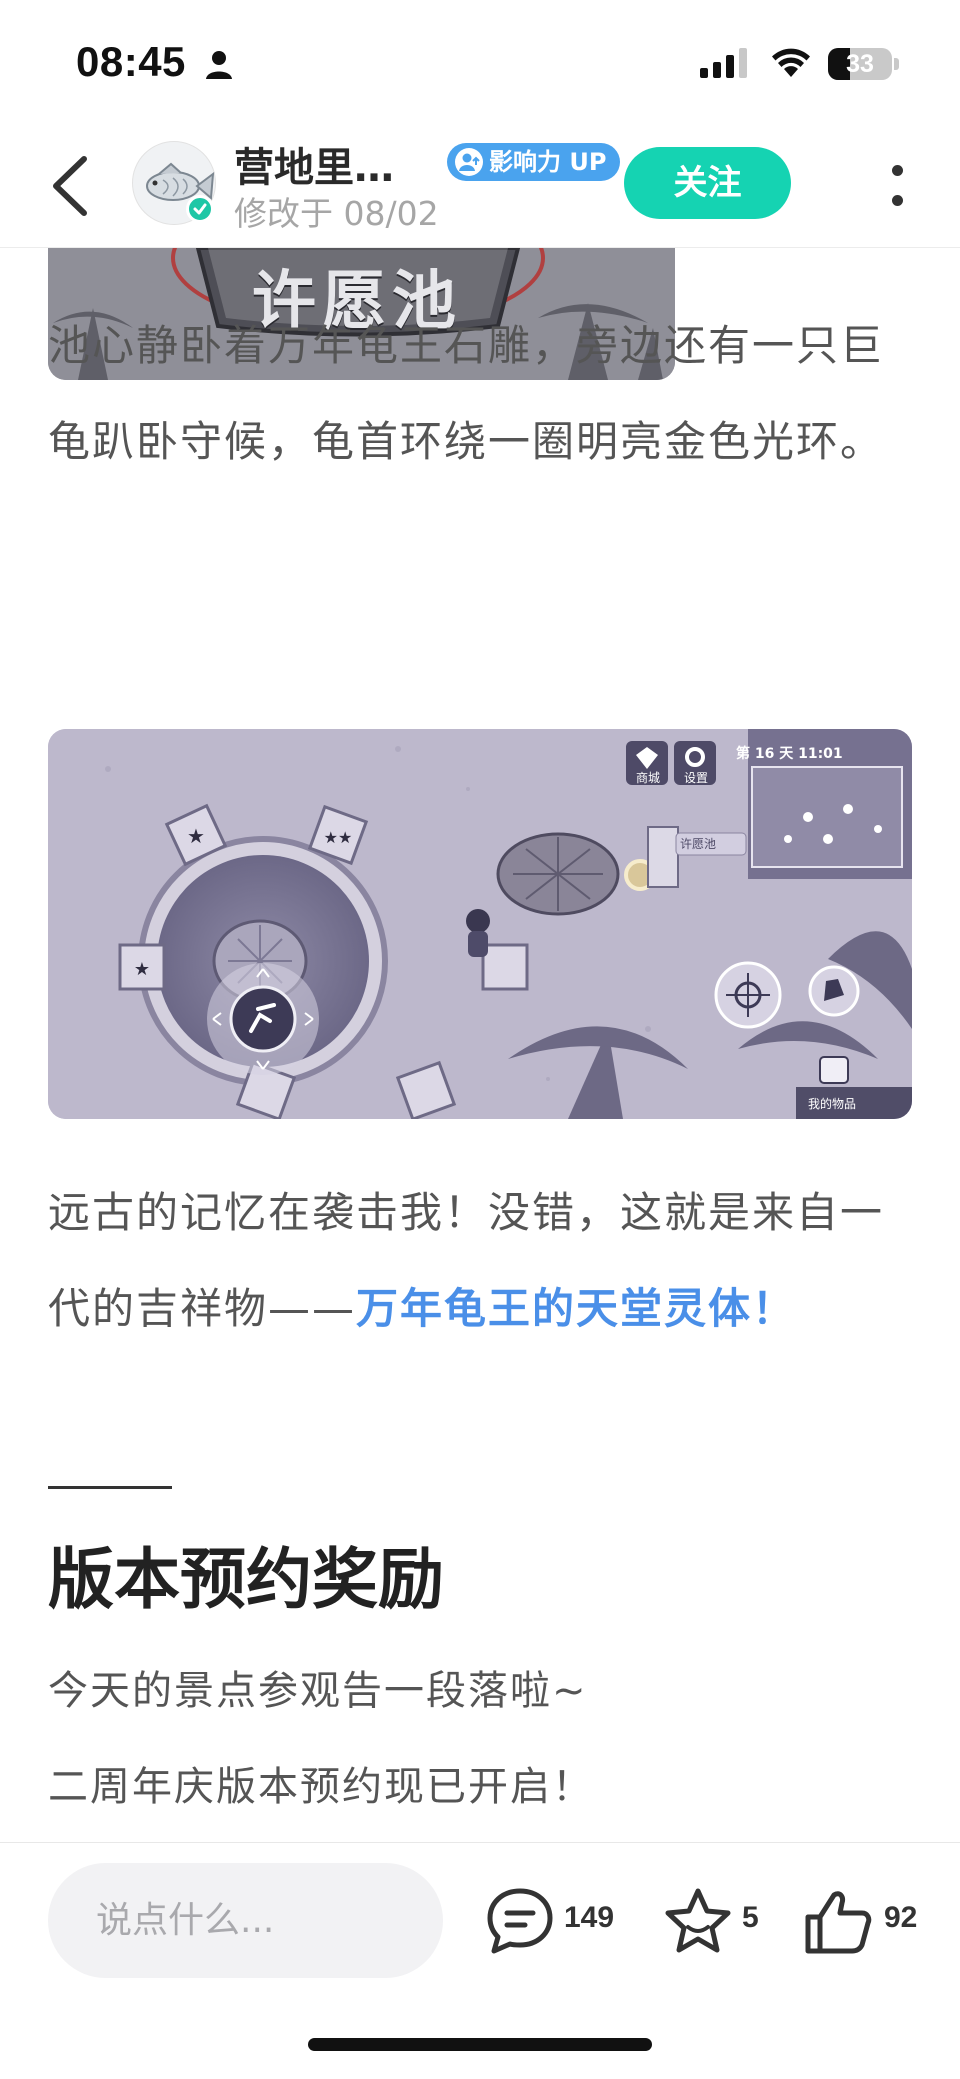  I want to click on influence-label: 影响力 UP, so click(548, 162).